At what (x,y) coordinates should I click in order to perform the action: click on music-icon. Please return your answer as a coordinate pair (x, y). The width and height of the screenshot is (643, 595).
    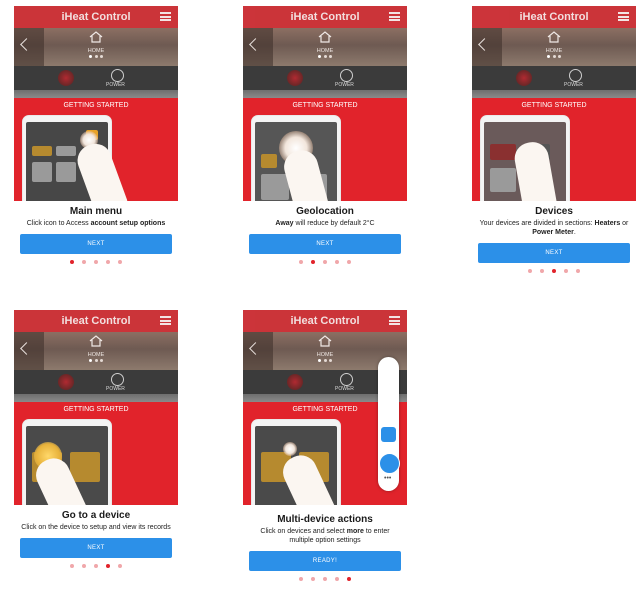
    Looking at the image, I should click on (388, 434).